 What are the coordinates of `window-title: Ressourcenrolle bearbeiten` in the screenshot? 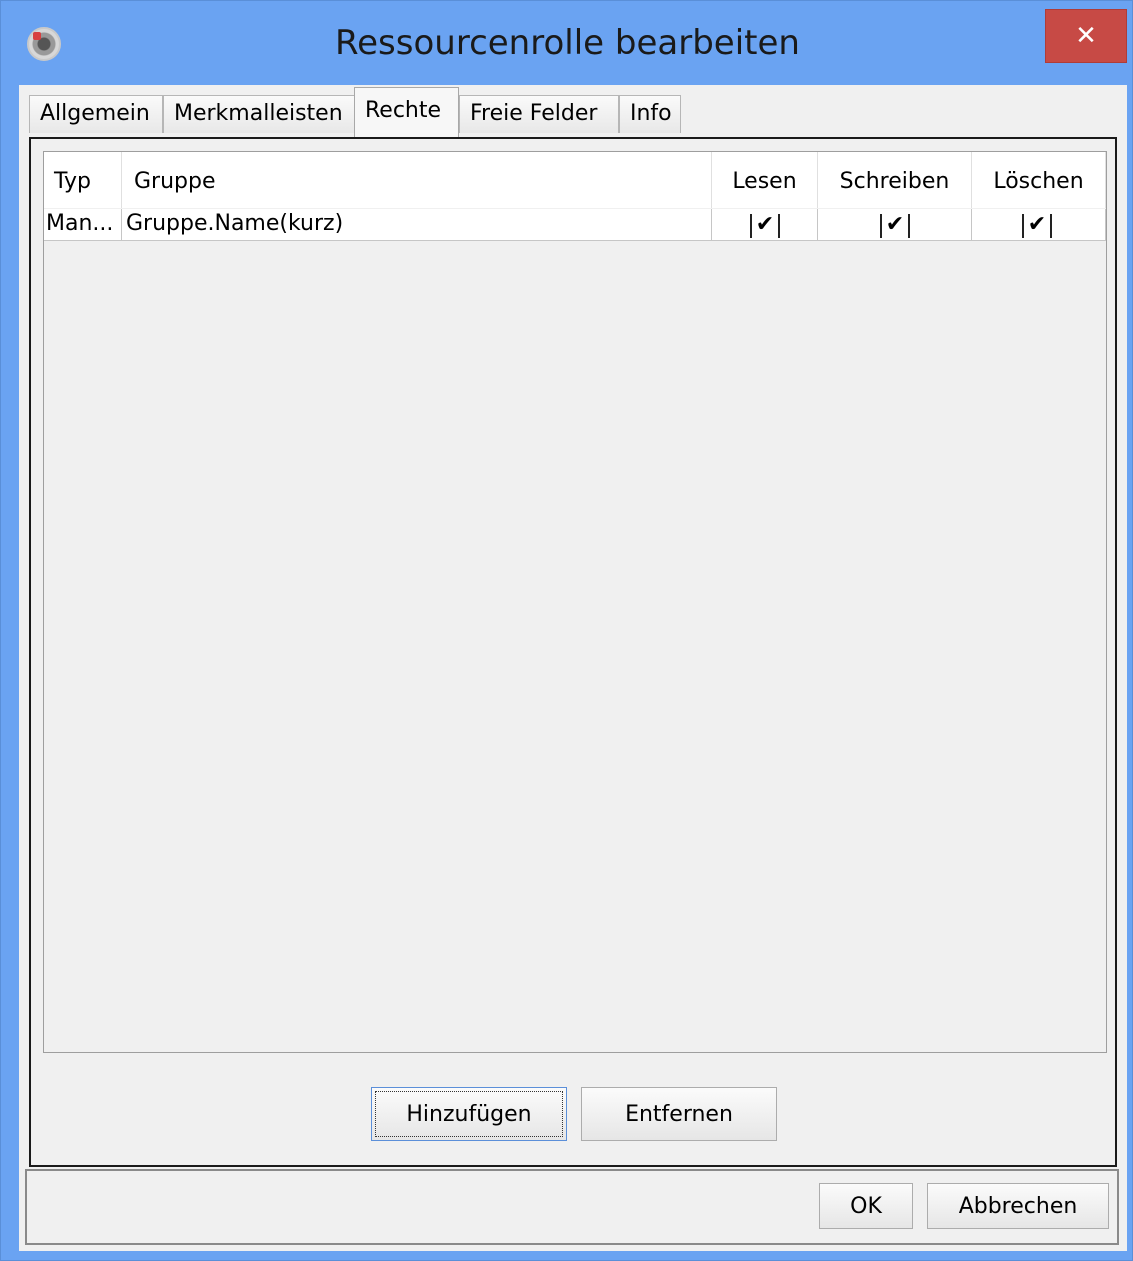 It's located at (567, 43).